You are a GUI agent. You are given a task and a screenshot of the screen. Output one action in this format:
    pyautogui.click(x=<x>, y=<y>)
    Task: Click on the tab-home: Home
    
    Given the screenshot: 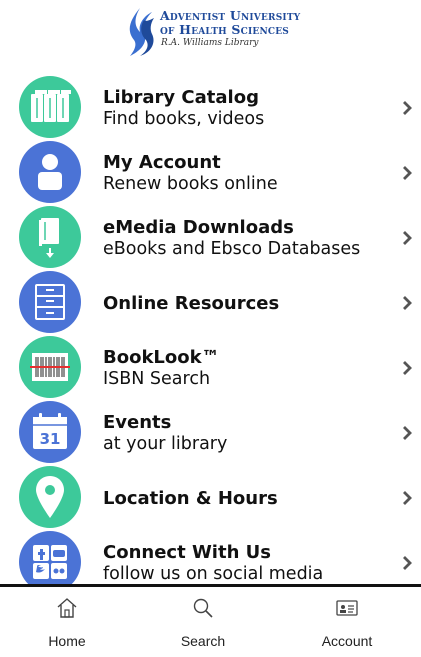 What is the action you would take?
    pyautogui.click(x=67, y=622)
    